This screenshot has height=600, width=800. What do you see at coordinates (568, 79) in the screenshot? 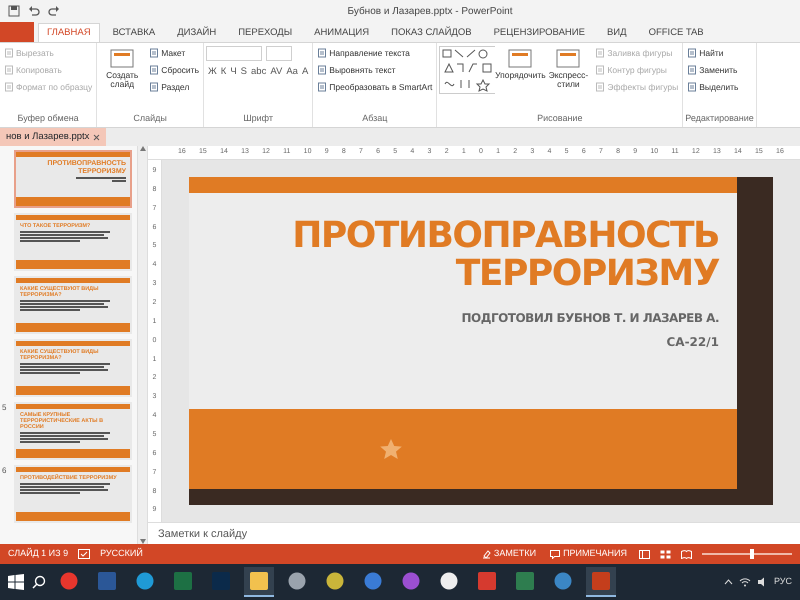
I see `ribbon-button: Экспресс-стили` at bounding box center [568, 79].